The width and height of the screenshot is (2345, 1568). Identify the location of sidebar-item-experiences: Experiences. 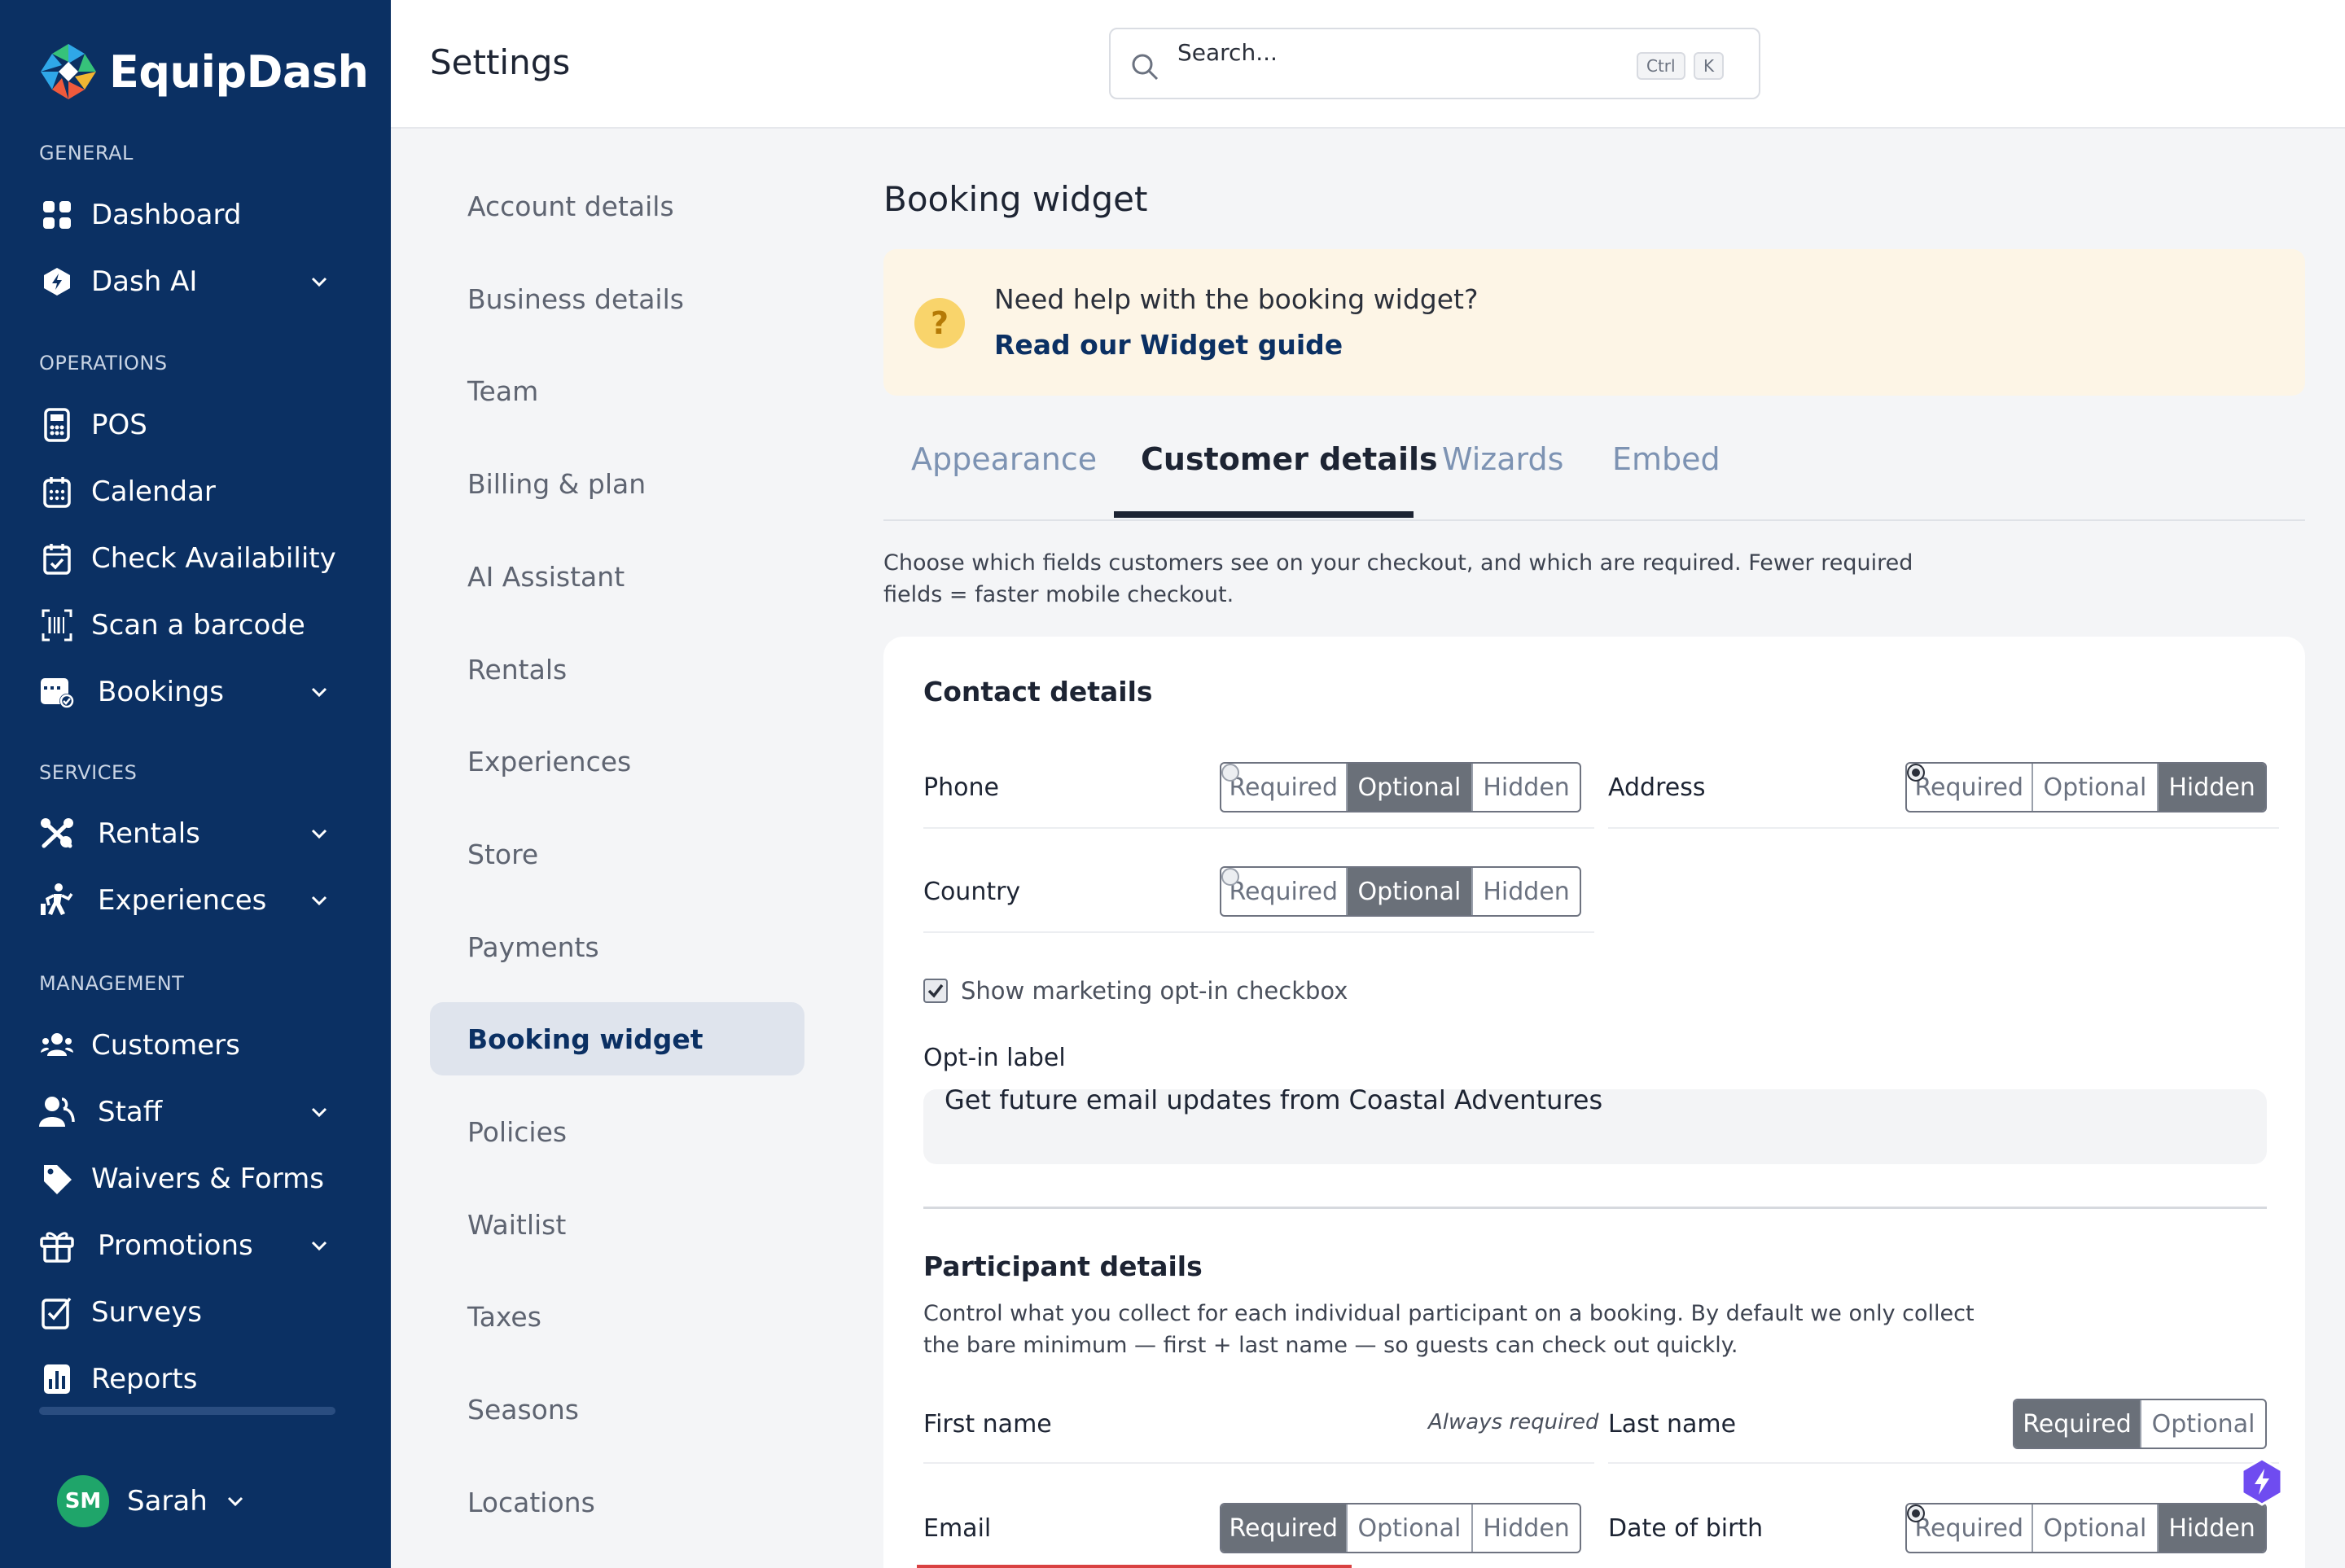
(191, 900).